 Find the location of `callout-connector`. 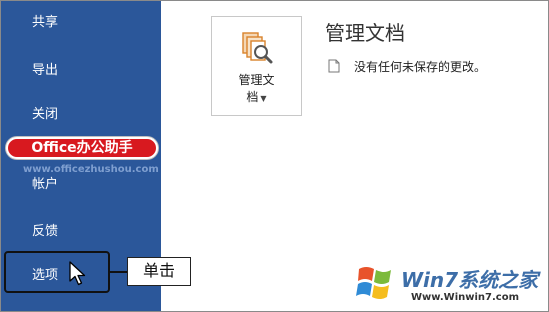

callout-connector is located at coordinates (119, 272).